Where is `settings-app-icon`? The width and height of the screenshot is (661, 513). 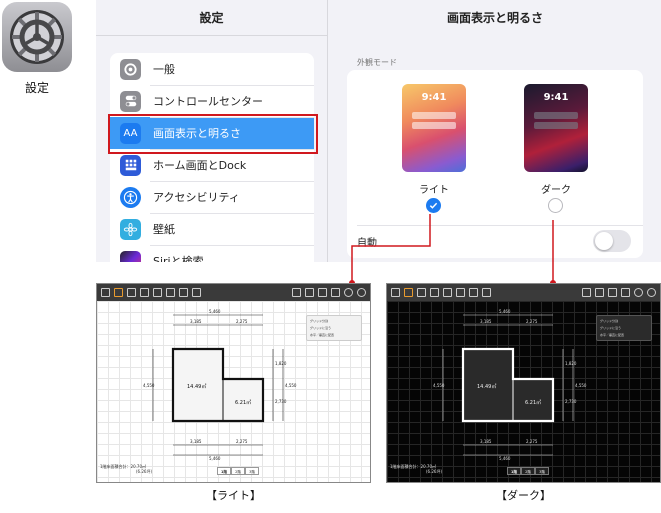
settings-app-icon is located at coordinates (37, 37).